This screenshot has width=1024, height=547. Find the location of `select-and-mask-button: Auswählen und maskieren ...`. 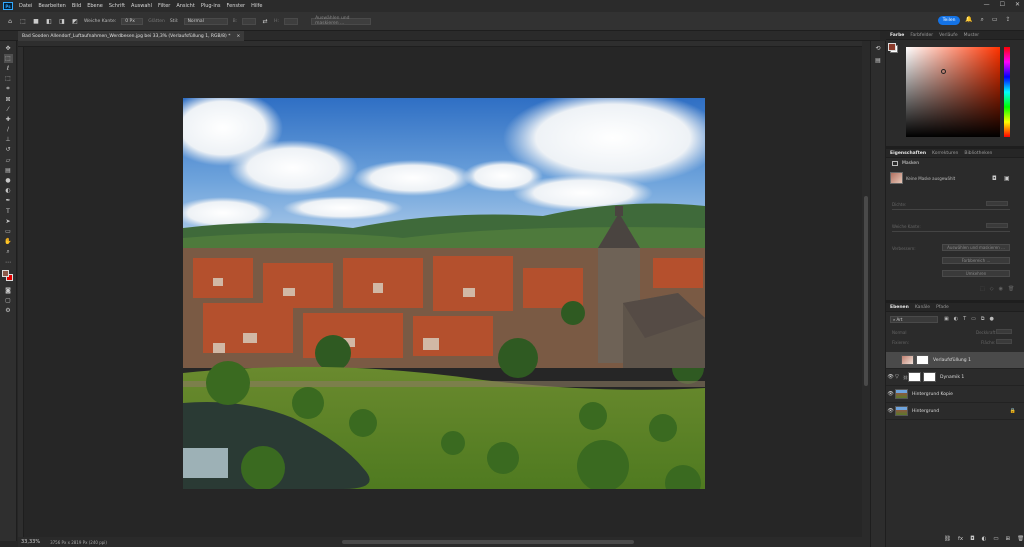

select-and-mask-button: Auswählen und maskieren ... is located at coordinates (341, 21).